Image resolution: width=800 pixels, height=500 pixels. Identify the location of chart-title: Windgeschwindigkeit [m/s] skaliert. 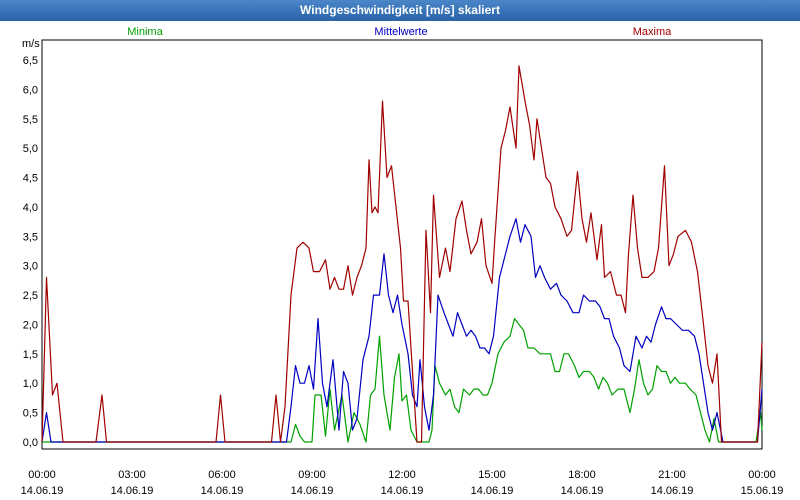
(400, 10).